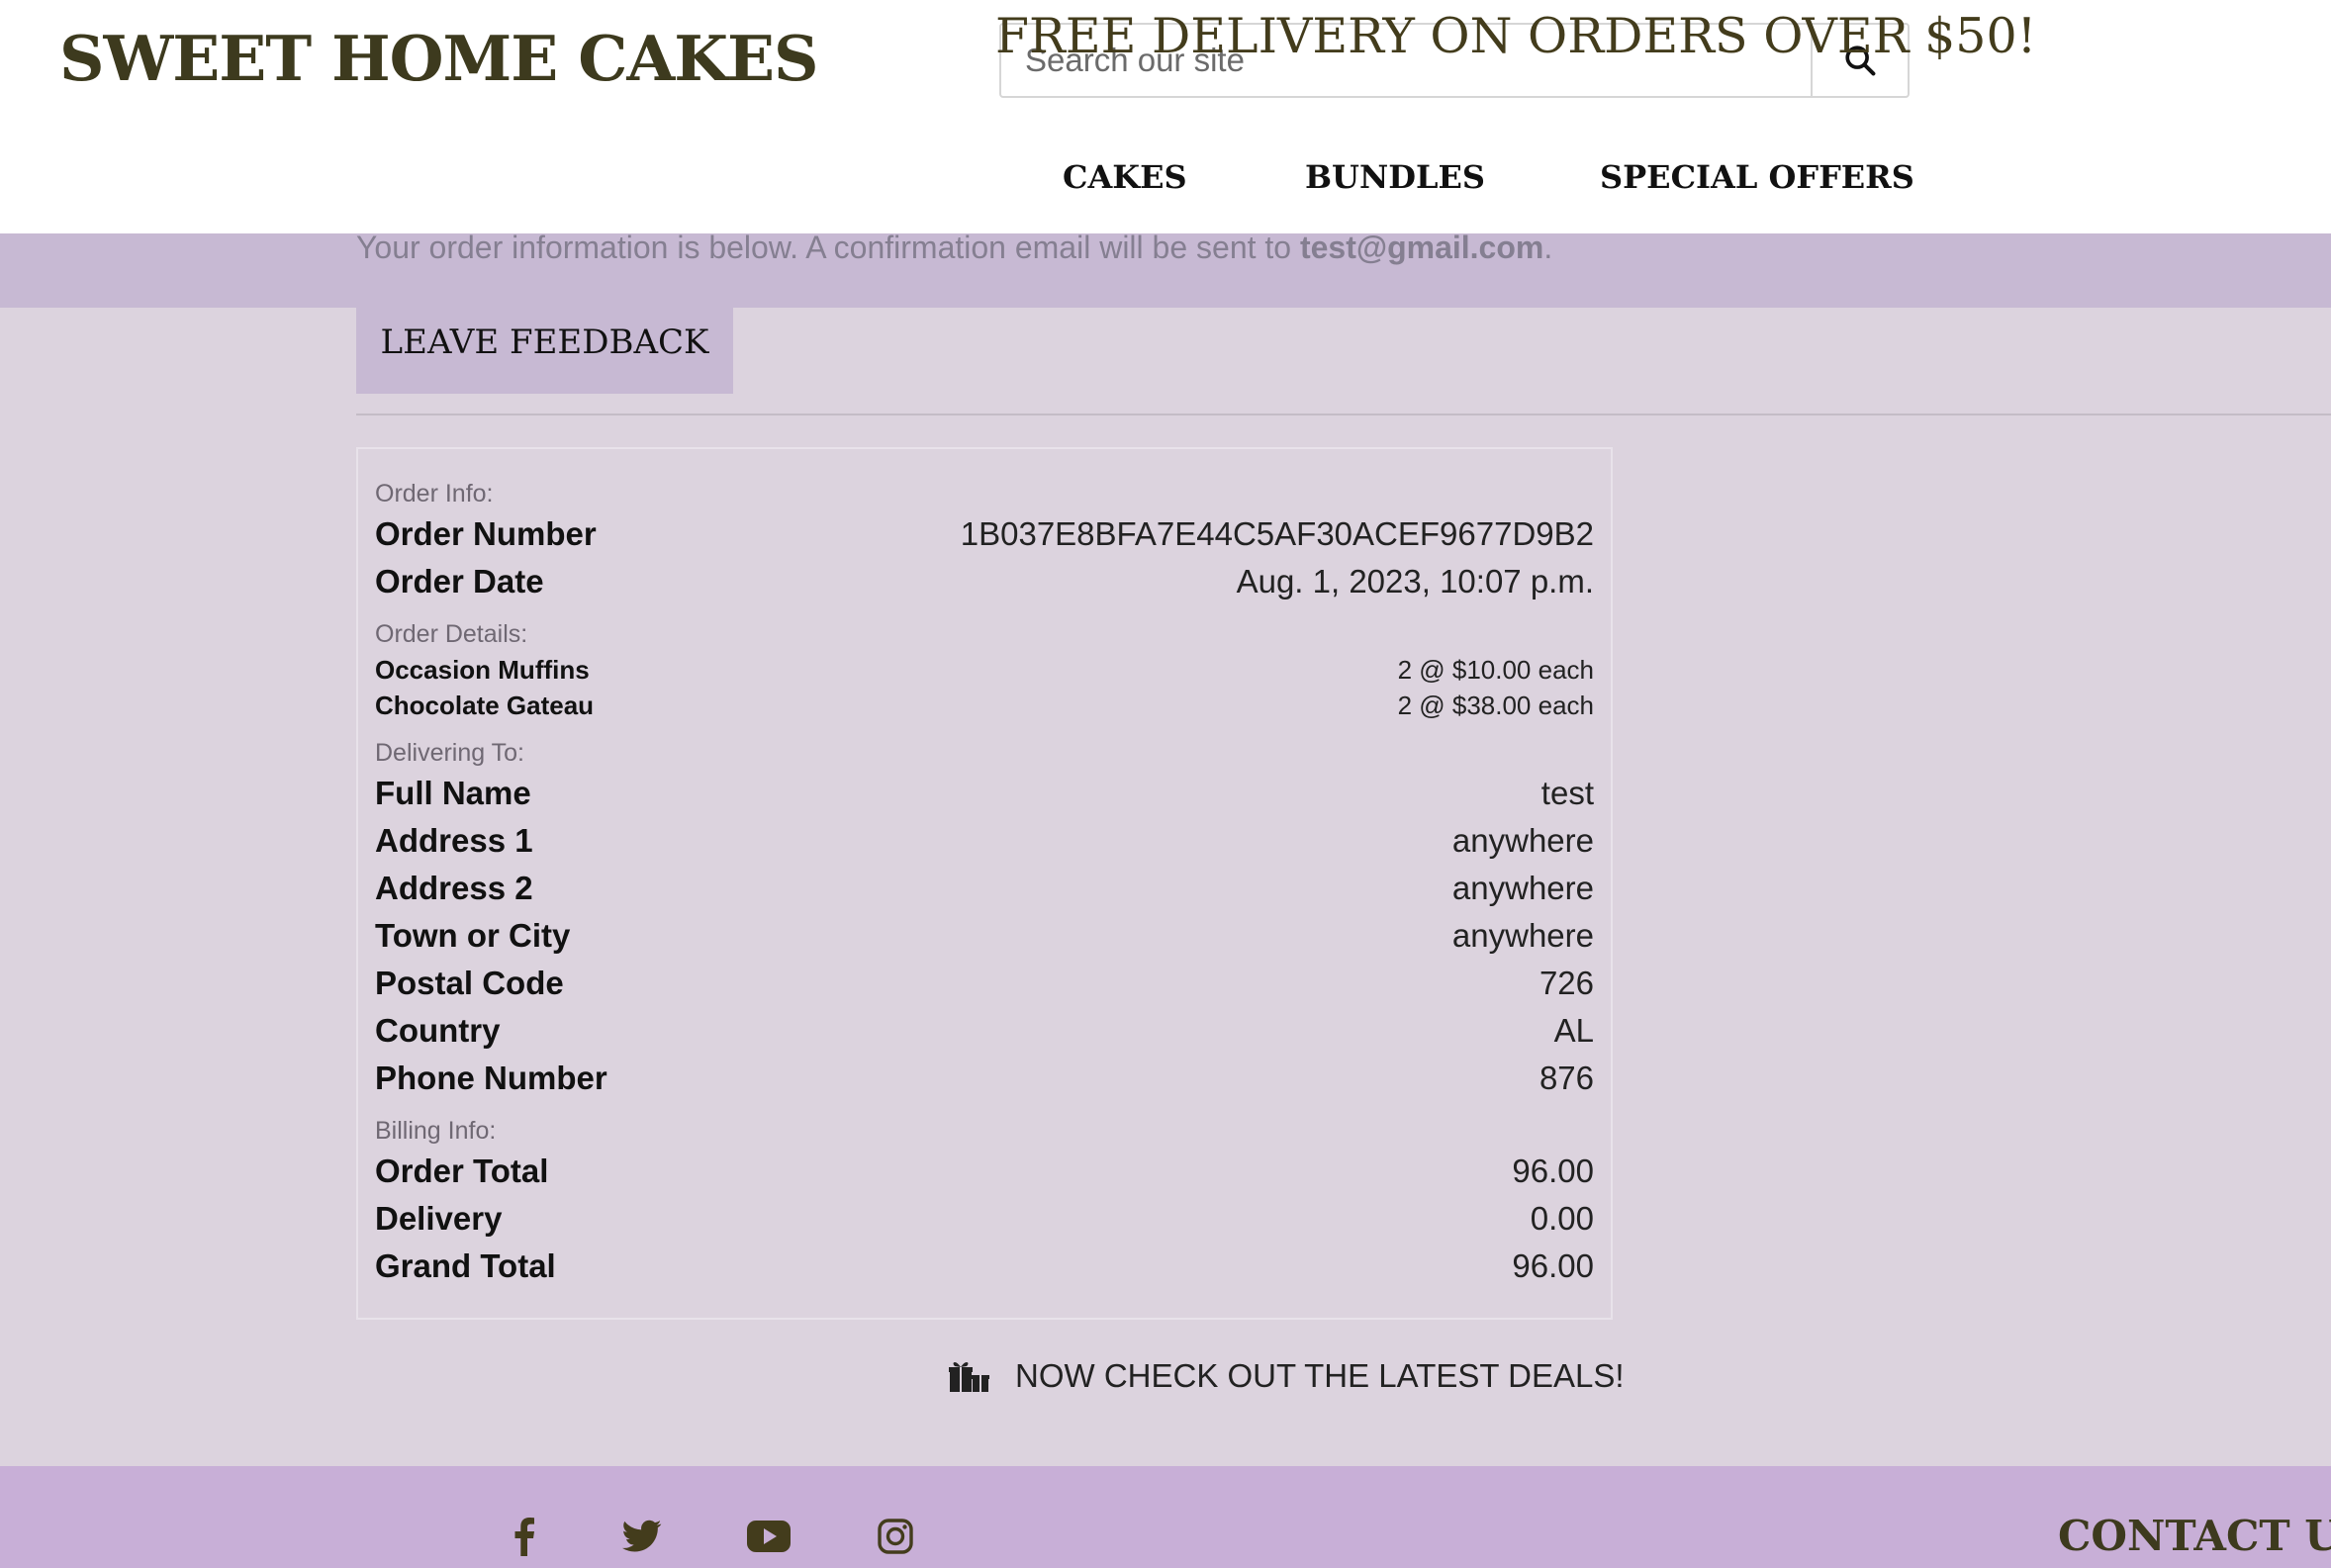 This screenshot has width=2331, height=1568. I want to click on row-value: test, so click(1567, 793).